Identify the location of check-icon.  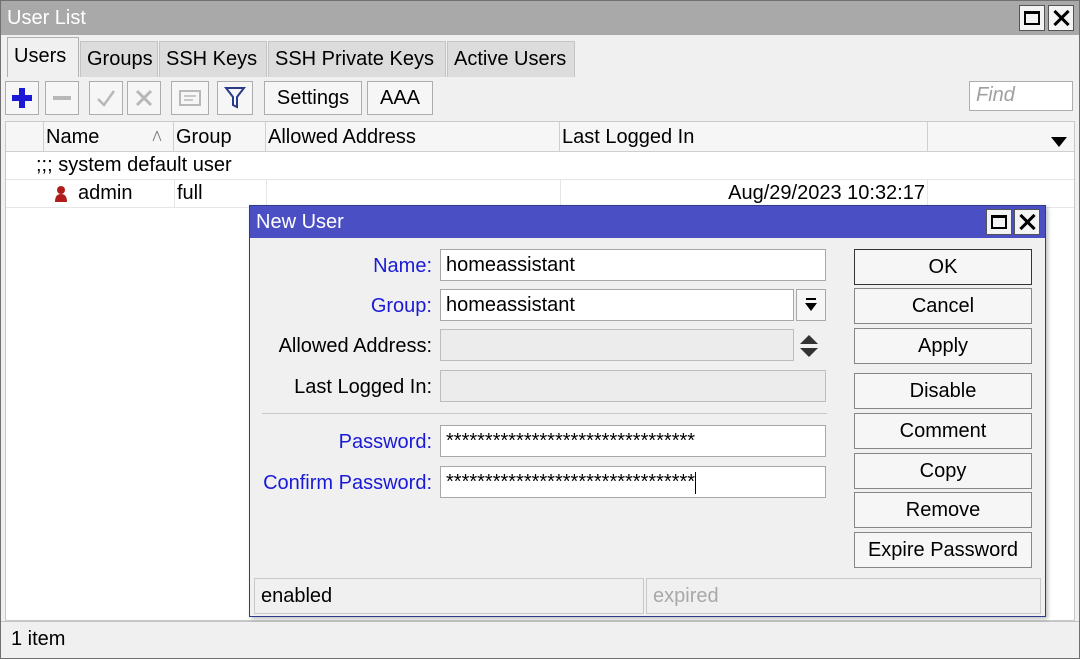
(106, 98).